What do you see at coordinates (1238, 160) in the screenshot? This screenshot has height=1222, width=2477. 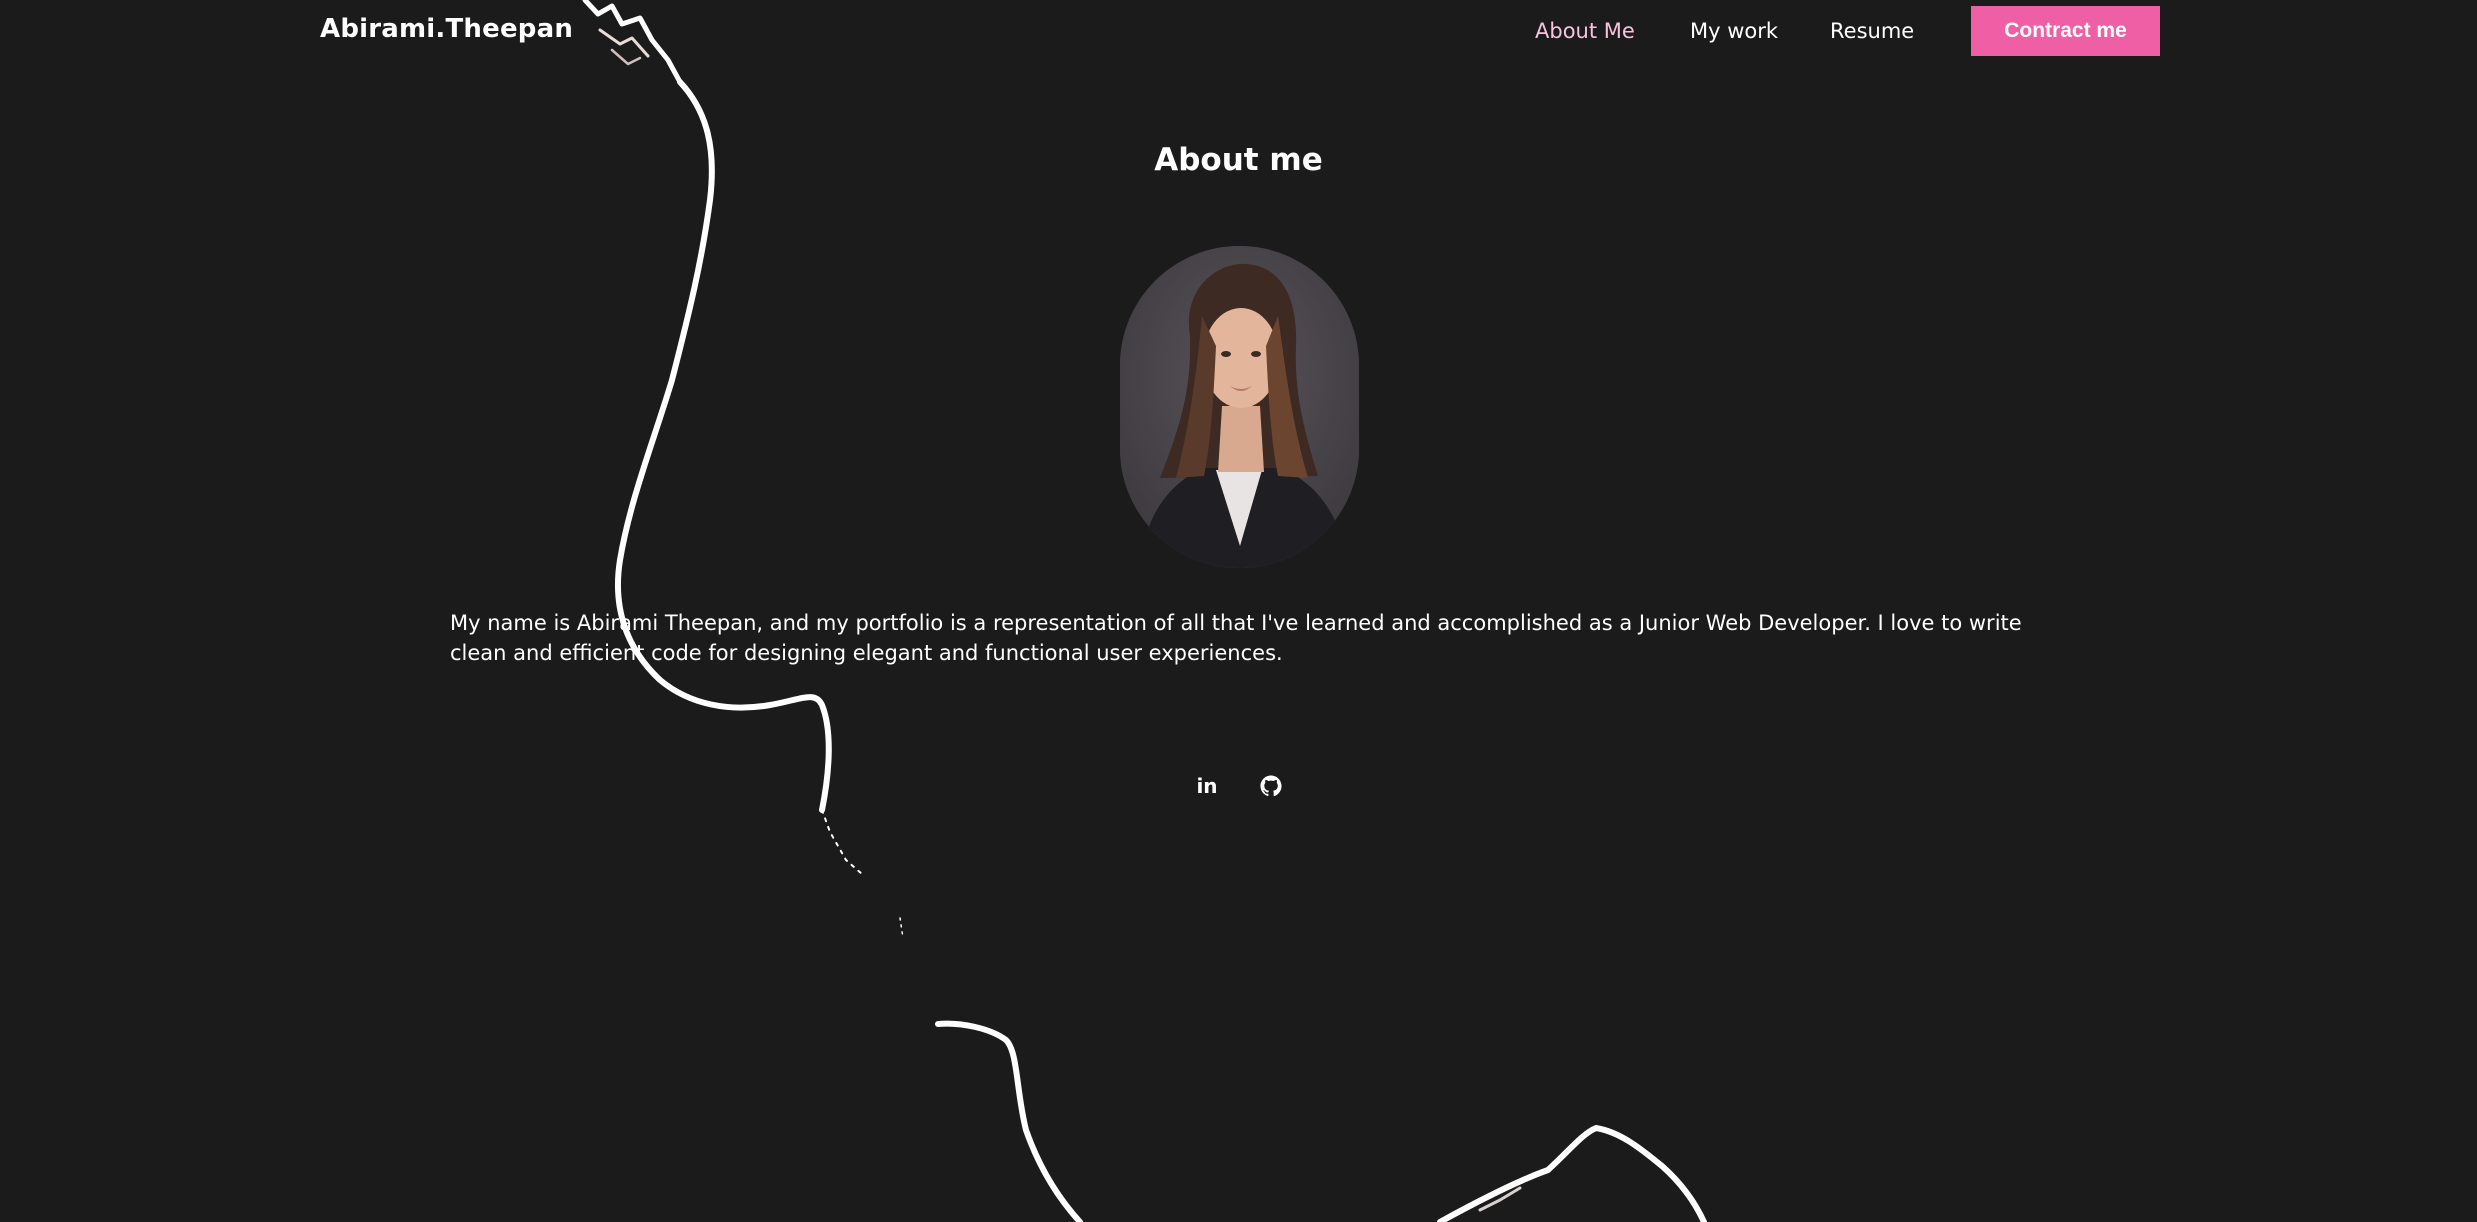 I see `section-title: About me` at bounding box center [1238, 160].